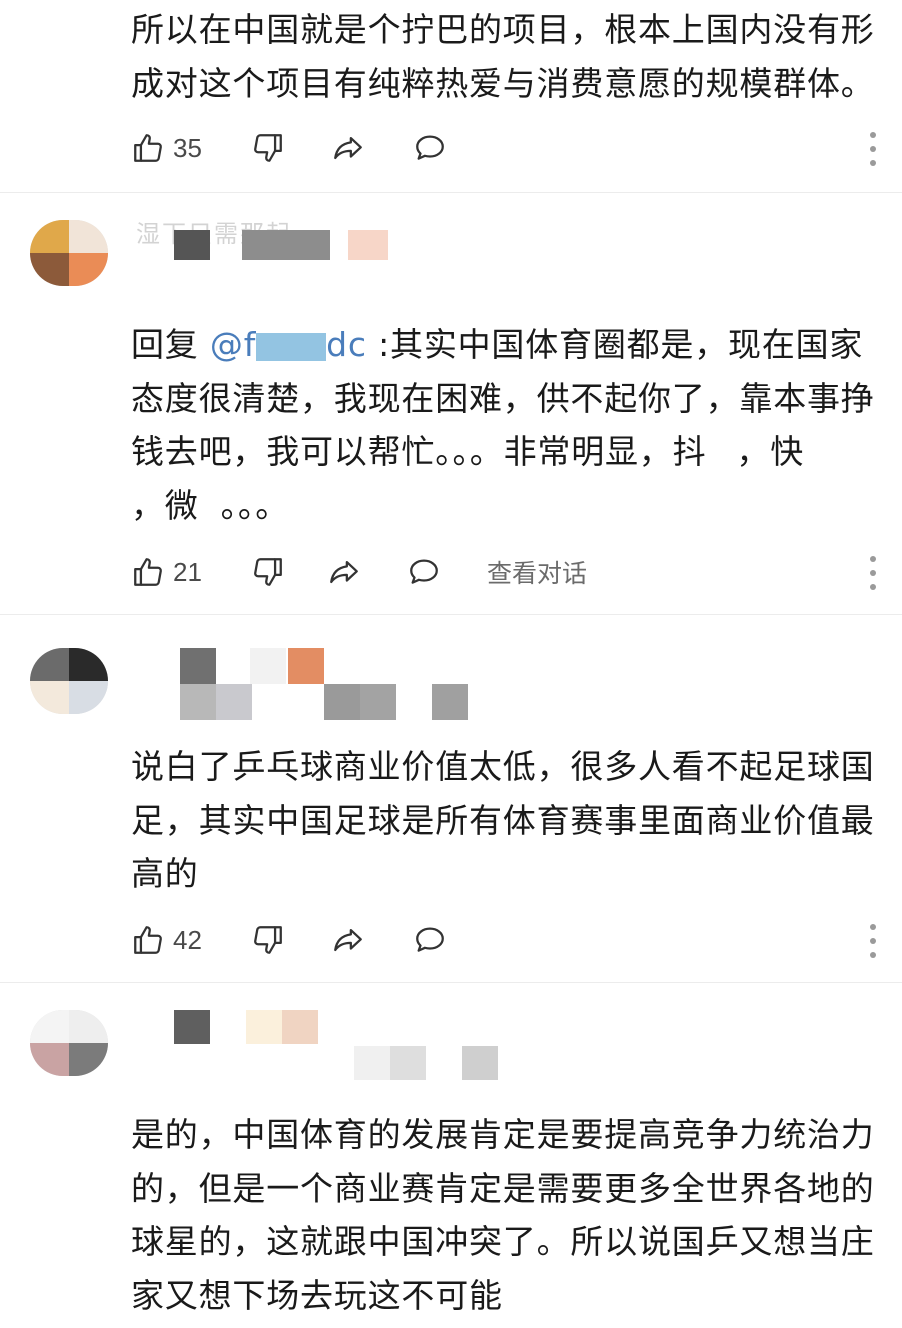 The width and height of the screenshot is (902, 1328). I want to click on like-count: 42, so click(187, 939).